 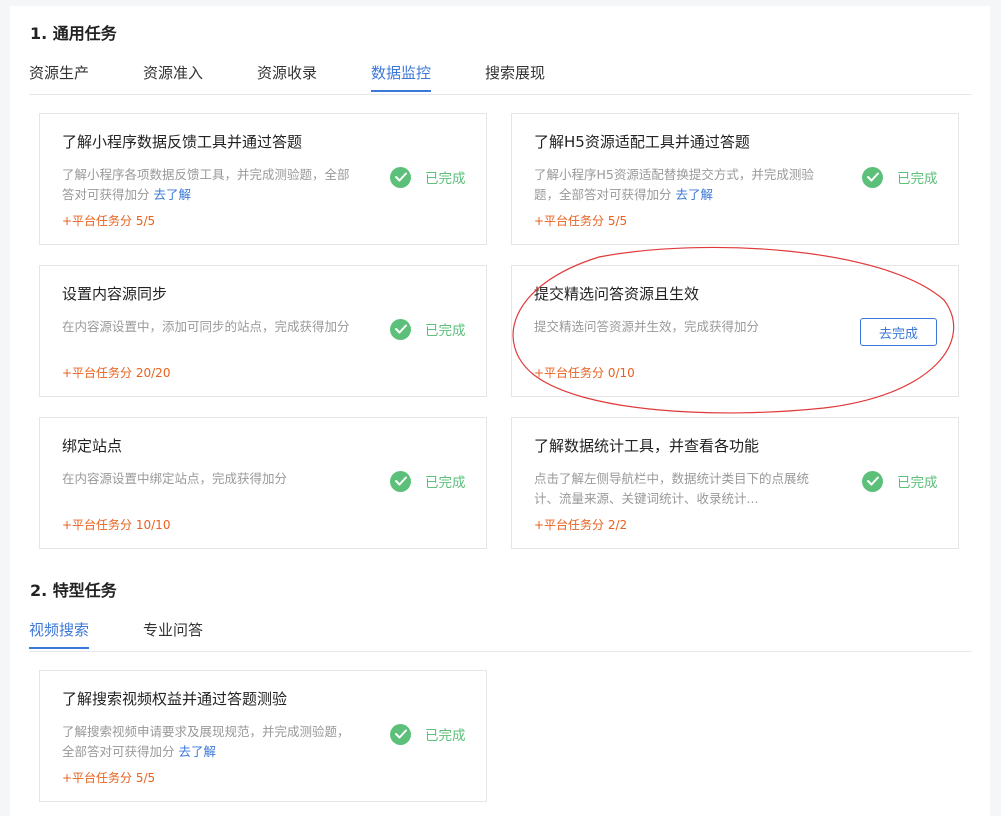 I want to click on task-description: 了解小程序H5资源适配替换提交方式，并完成测验题，全部答对可获得加分 去了解, so click(x=679, y=185).